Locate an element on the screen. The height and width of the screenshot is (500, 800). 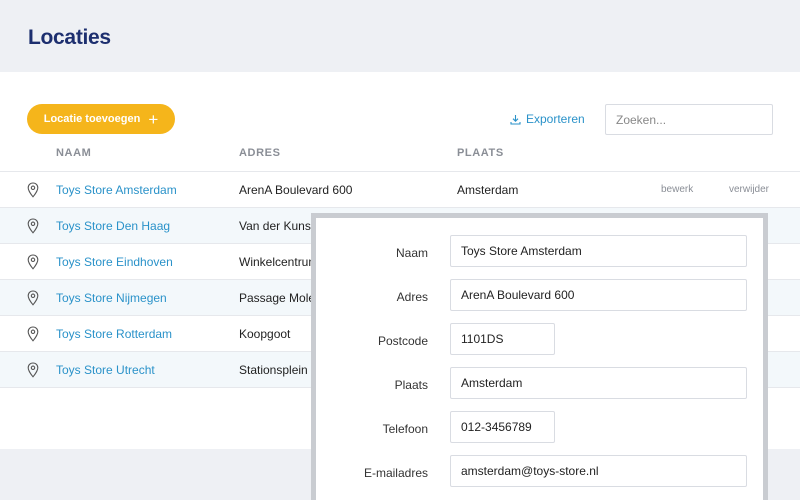
download-icon is located at coordinates (515, 119).